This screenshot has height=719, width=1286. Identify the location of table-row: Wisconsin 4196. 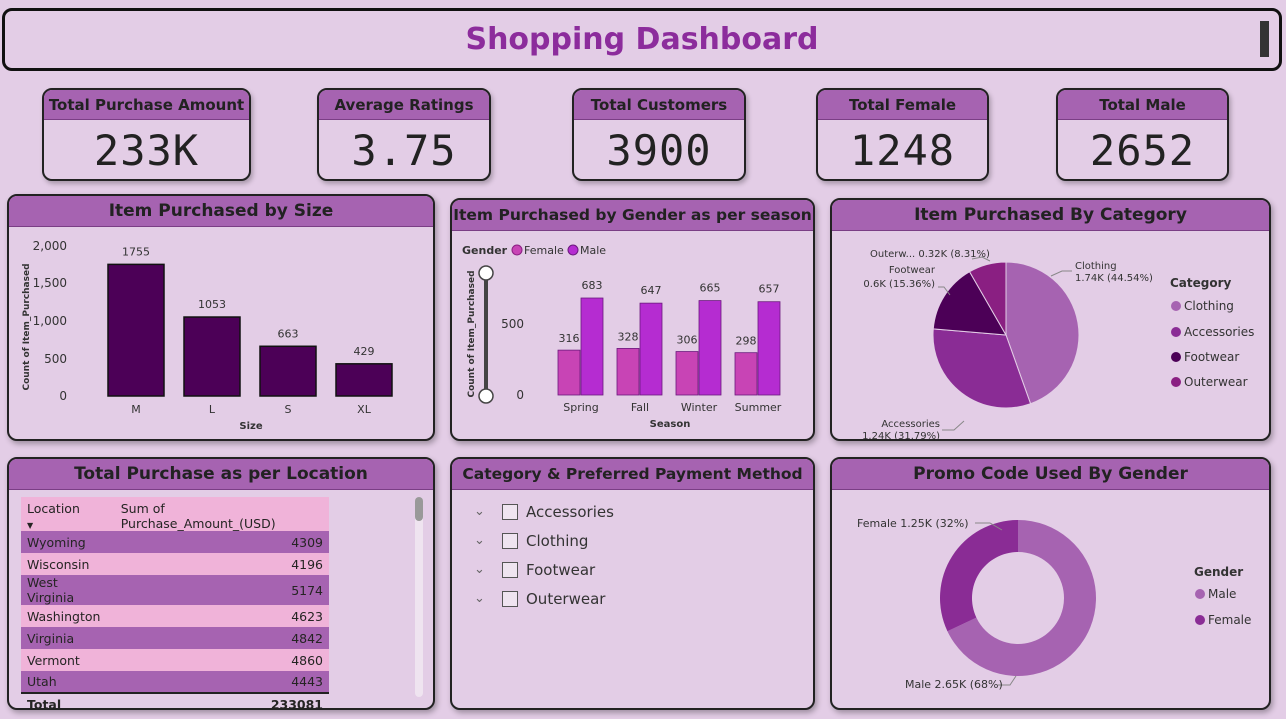
(175, 564).